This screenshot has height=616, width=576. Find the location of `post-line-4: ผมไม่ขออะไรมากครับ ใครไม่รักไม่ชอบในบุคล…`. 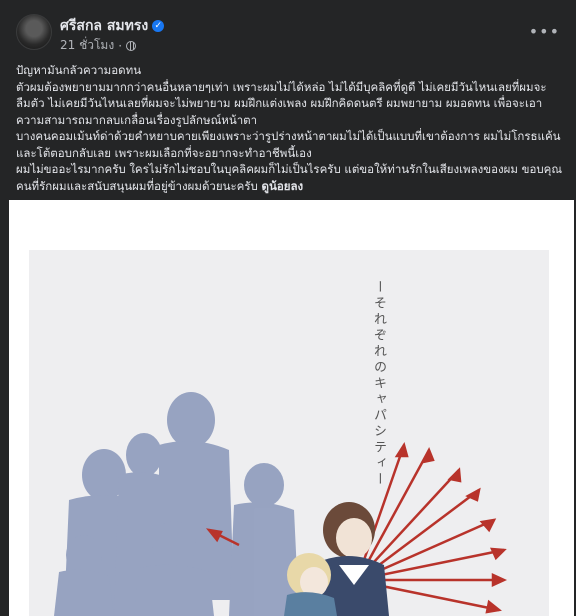

post-line-4: ผมไม่ขออะไรมากครับ ใครไม่รักไม่ชอบในบุคล… is located at coordinates (289, 177).